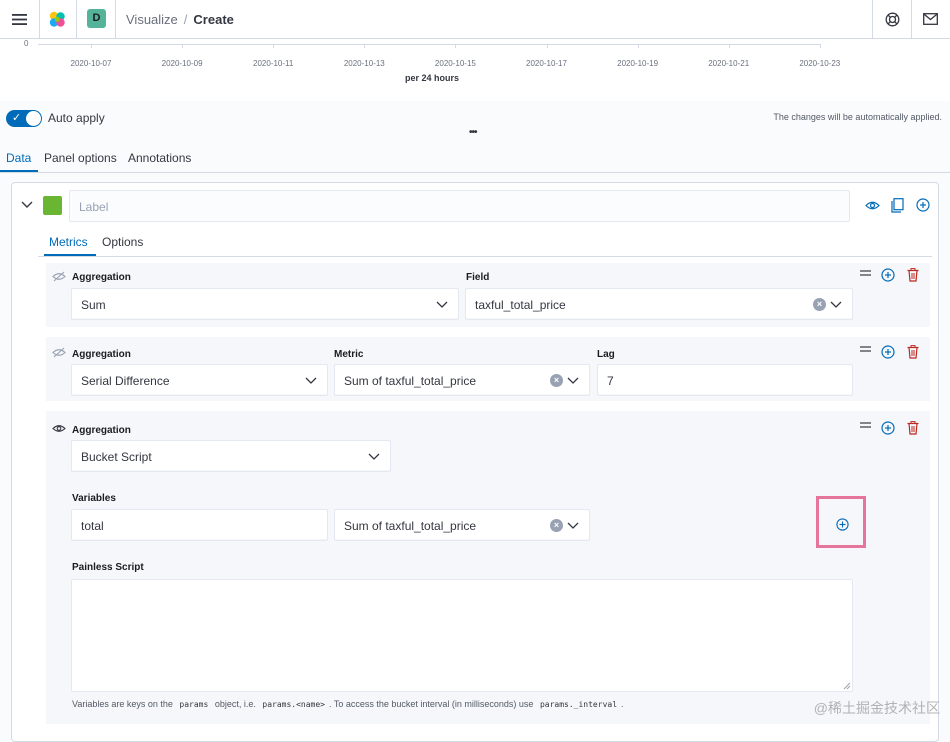 The height and width of the screenshot is (742, 950). Describe the element at coordinates (19, 19) in the screenshot. I see `hamburger-menu-icon` at that location.